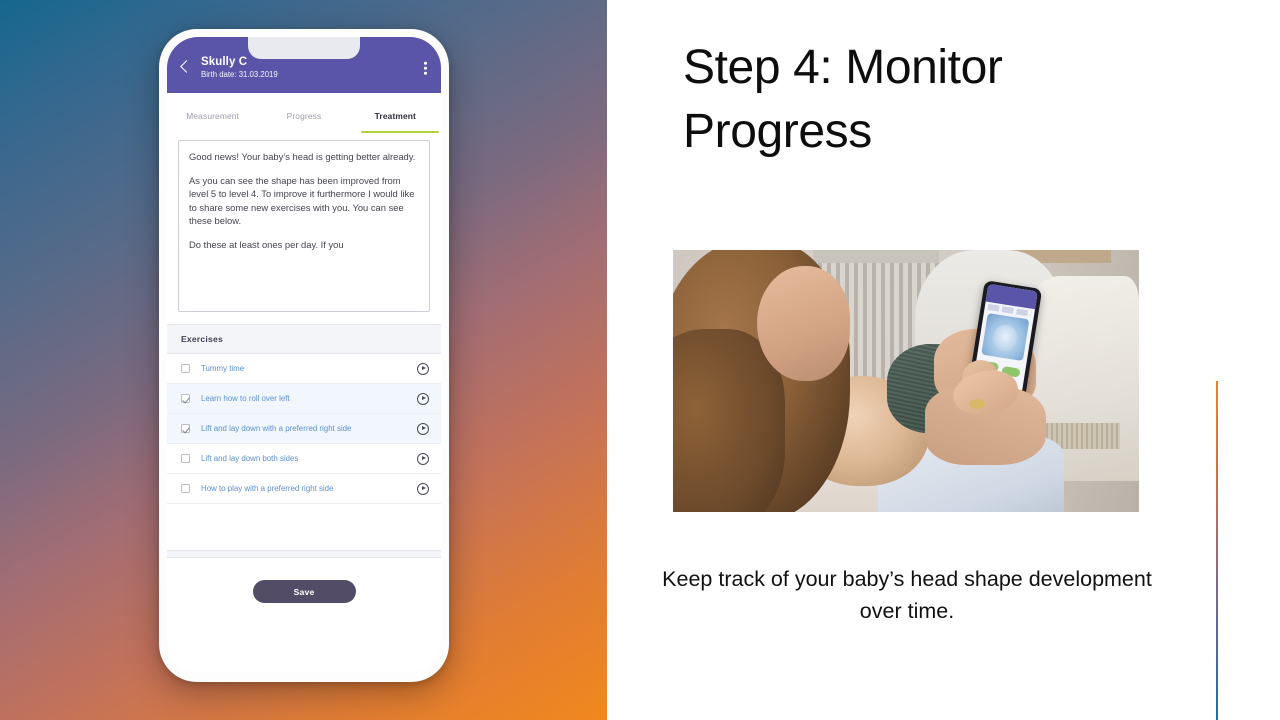 This screenshot has height=720, width=1280. Describe the element at coordinates (267, 488) in the screenshot. I see `exercise-label: How to play with a preferred right side` at that location.